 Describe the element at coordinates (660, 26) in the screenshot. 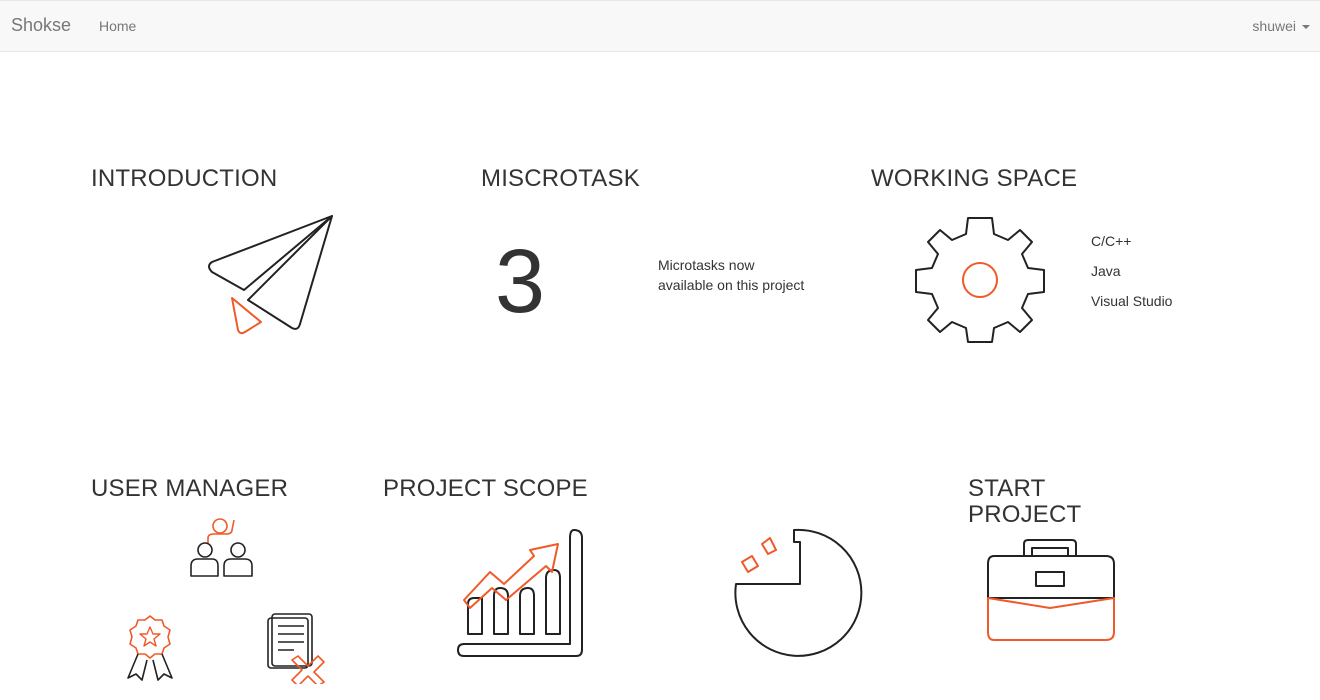

I see `navbar: Shokse Home shuwei` at that location.